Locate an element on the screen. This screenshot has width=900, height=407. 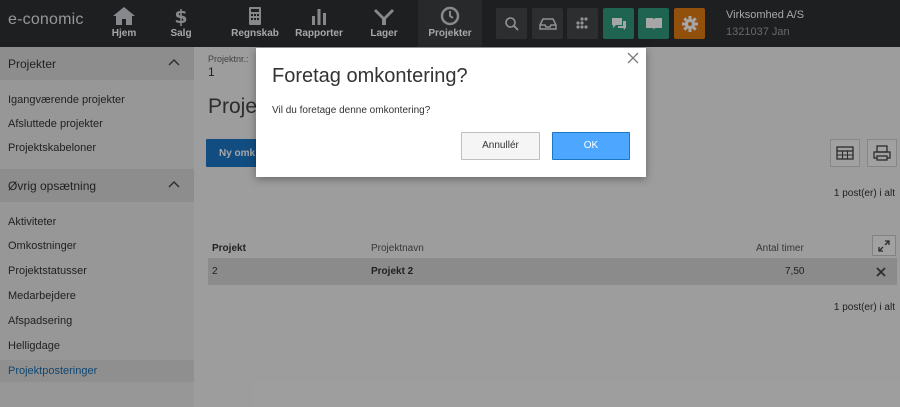
ok-button: OK is located at coordinates (591, 146).